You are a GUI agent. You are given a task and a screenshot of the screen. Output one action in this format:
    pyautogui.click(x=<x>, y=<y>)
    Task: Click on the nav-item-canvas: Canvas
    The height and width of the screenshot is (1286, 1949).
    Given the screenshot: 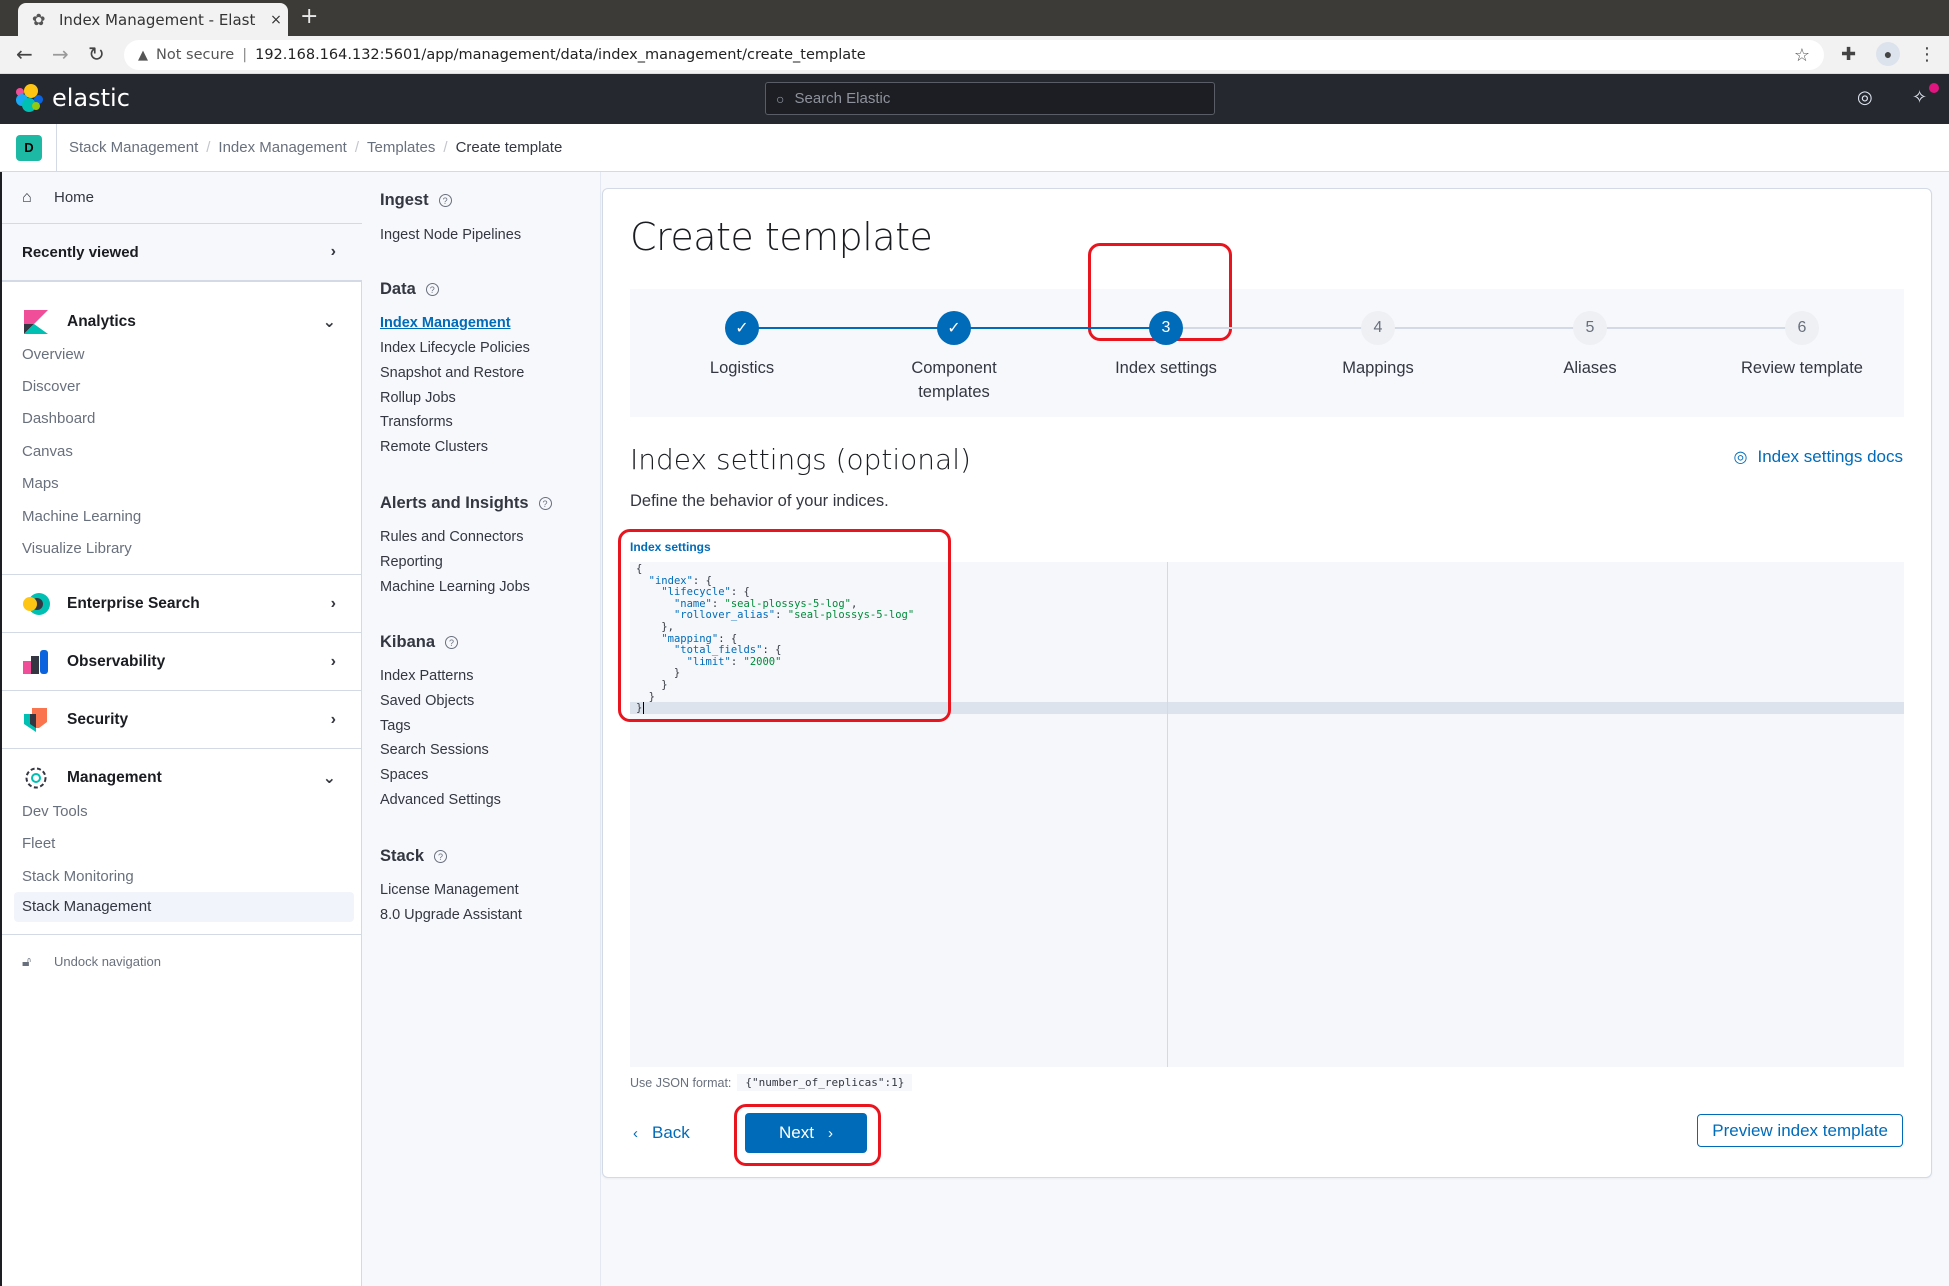 What is the action you would take?
    pyautogui.click(x=47, y=451)
    